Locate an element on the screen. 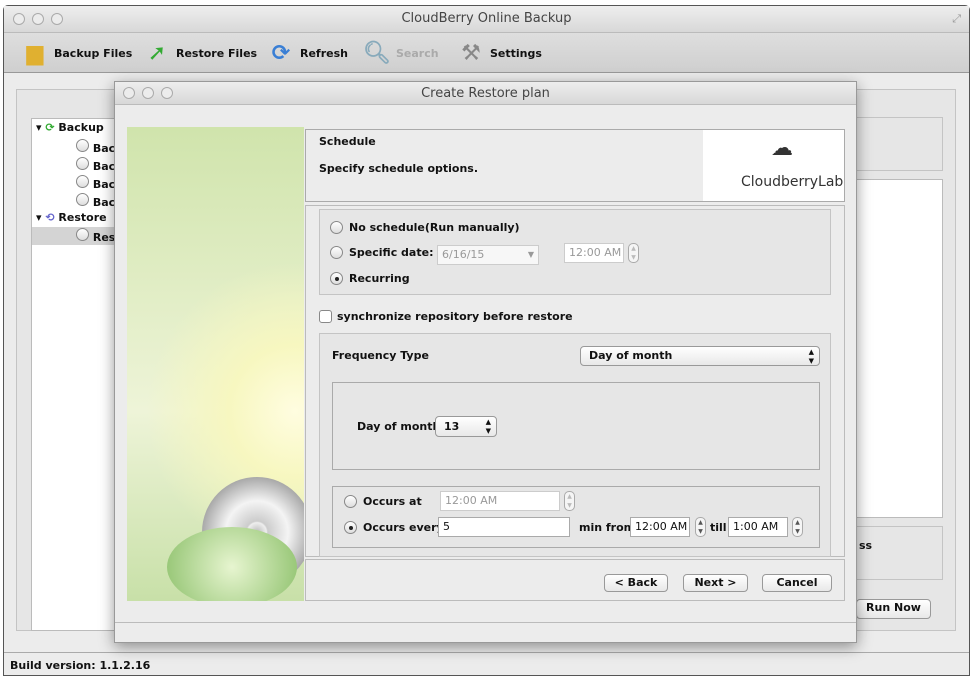 This screenshot has height=679, width=977. refresh-icon: ⟳ is located at coordinates (281, 53).